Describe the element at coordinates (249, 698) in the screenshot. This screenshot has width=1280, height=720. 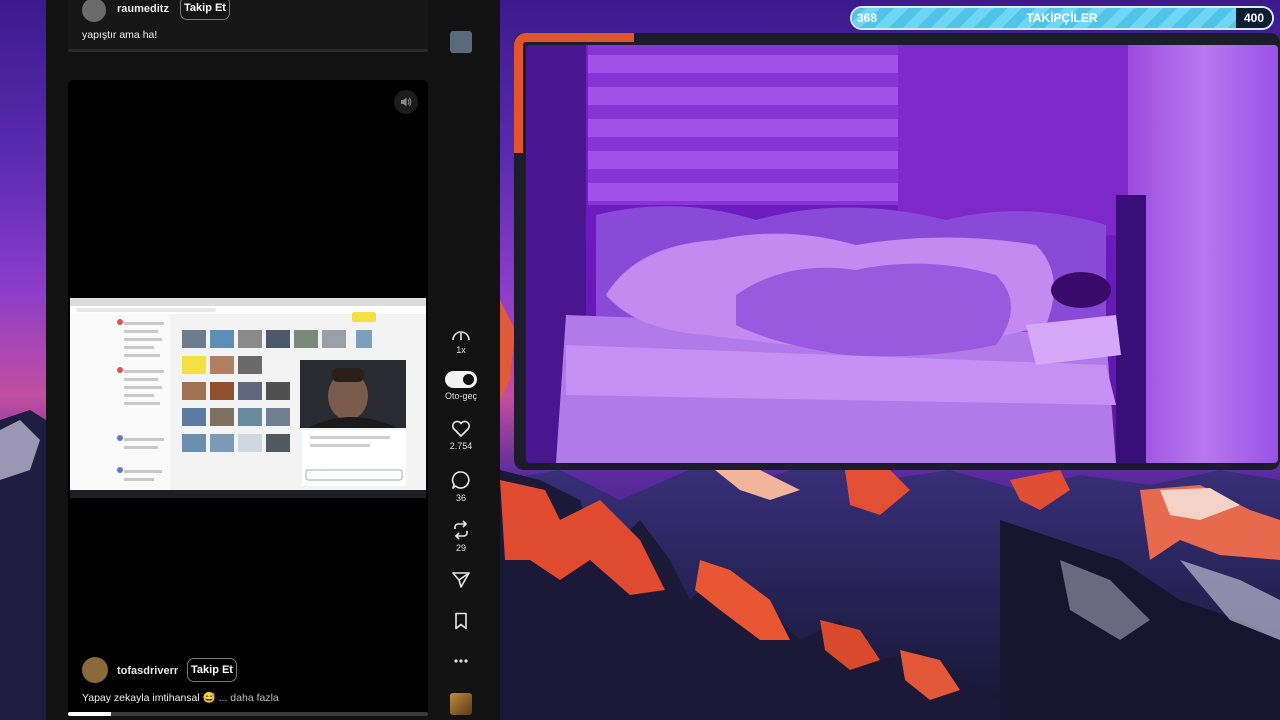
I see `more-link: ... daha fazla` at that location.